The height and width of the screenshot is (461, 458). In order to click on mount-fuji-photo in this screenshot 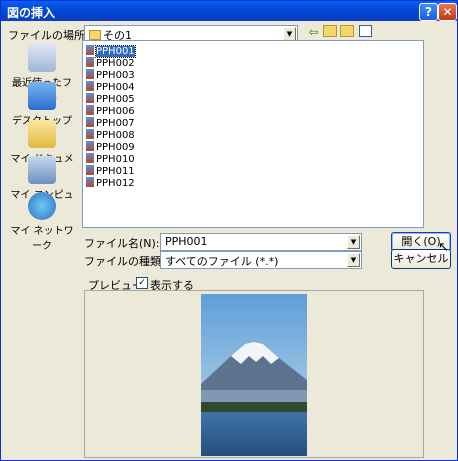, I will do `click(254, 375)`.